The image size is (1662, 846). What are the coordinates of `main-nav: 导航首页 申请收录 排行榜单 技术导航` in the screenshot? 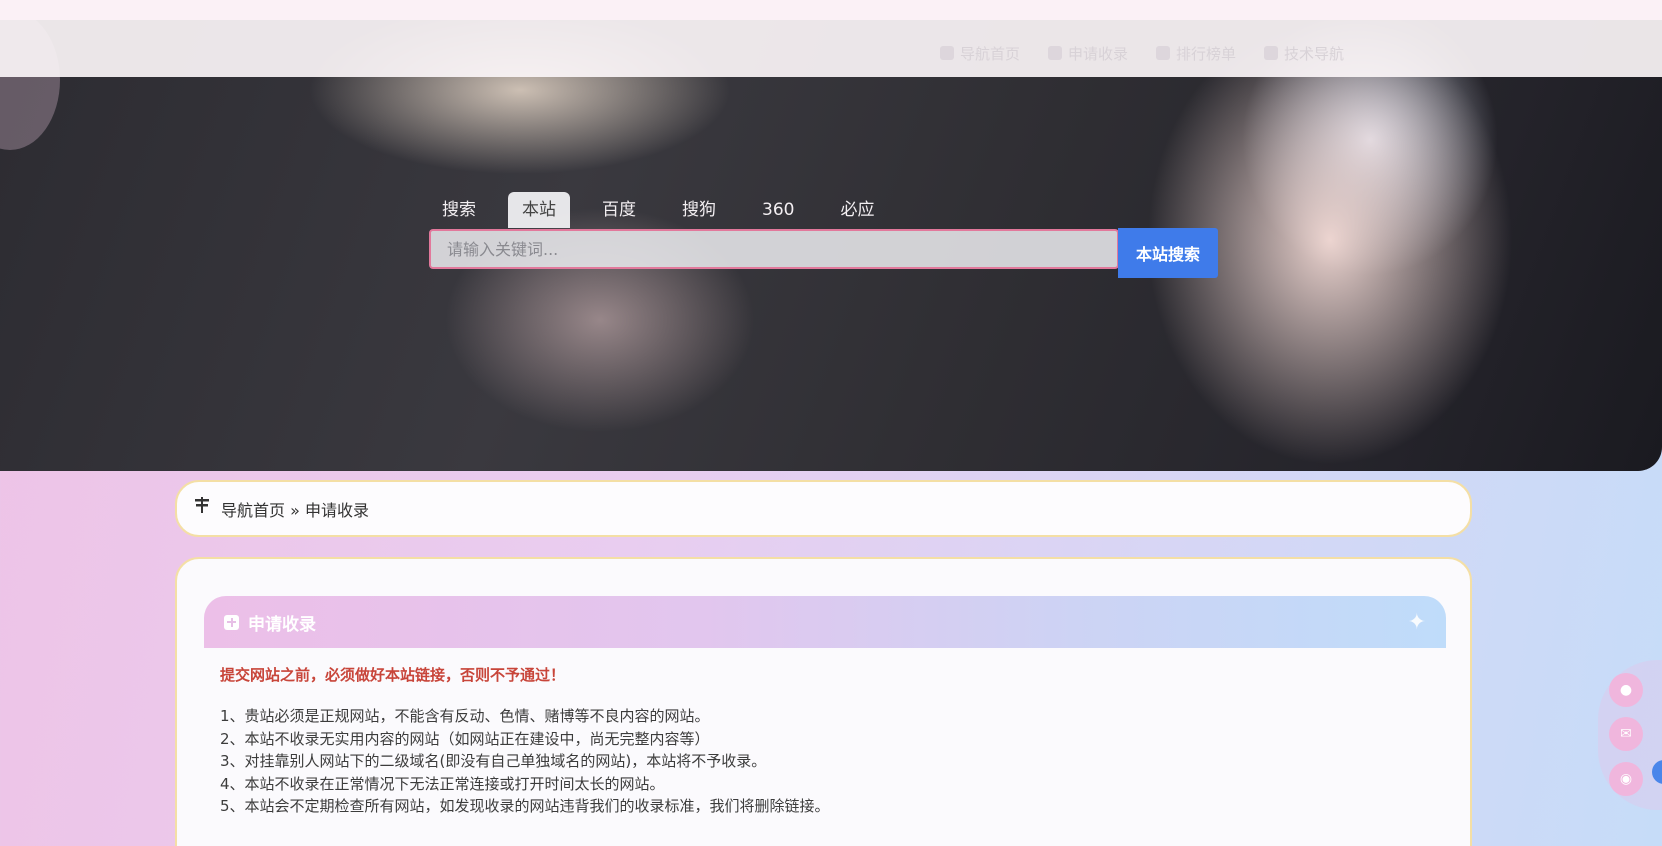 It's located at (1142, 53).